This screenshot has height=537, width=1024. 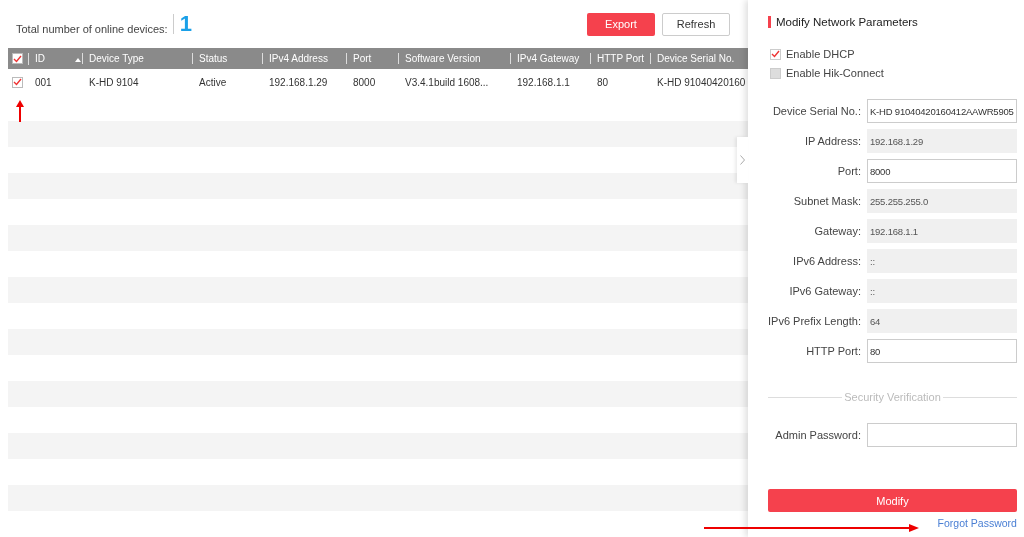 What do you see at coordinates (40, 58) in the screenshot?
I see `column-header: ID` at bounding box center [40, 58].